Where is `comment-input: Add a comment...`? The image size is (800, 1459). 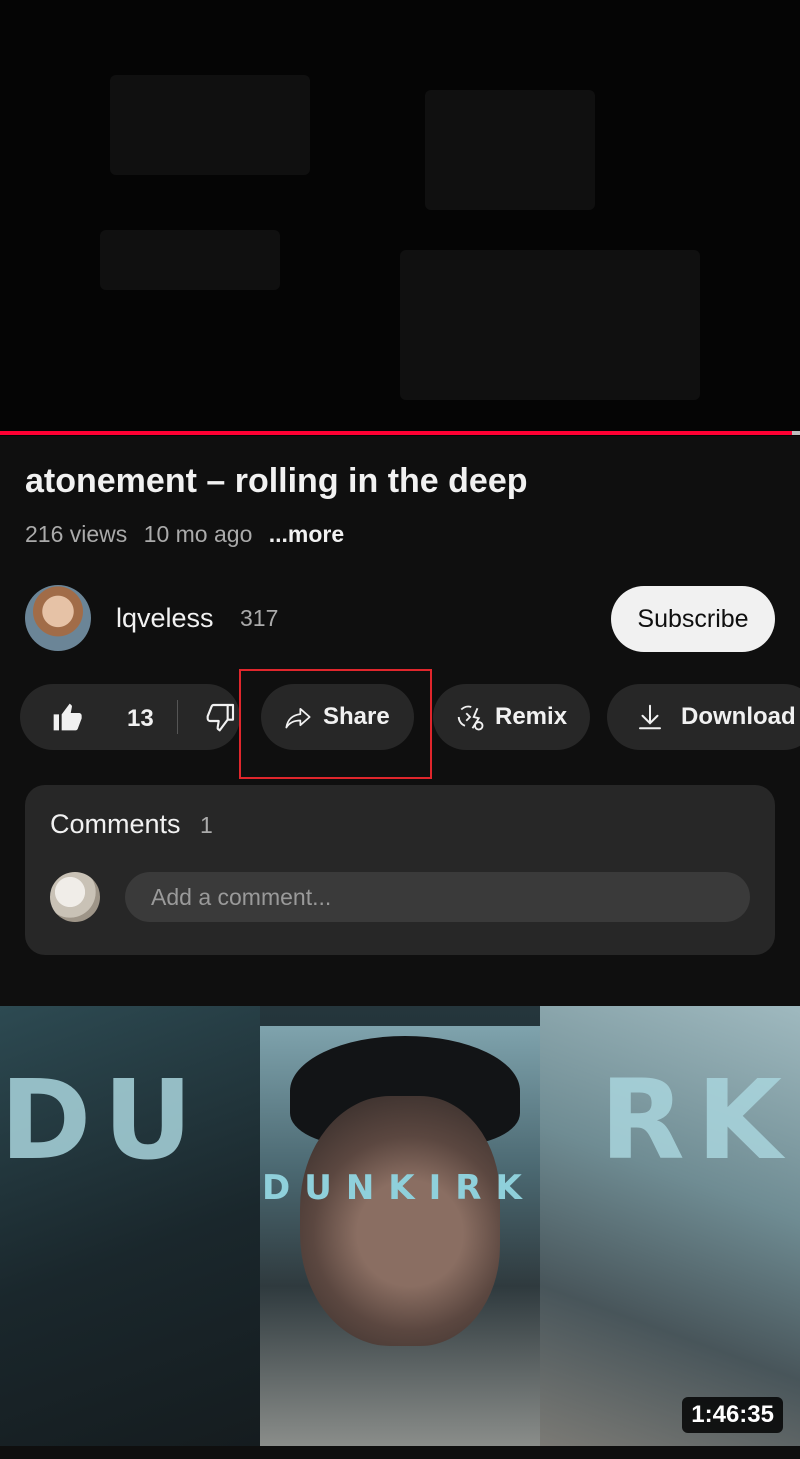
comment-input: Add a comment... is located at coordinates (437, 897).